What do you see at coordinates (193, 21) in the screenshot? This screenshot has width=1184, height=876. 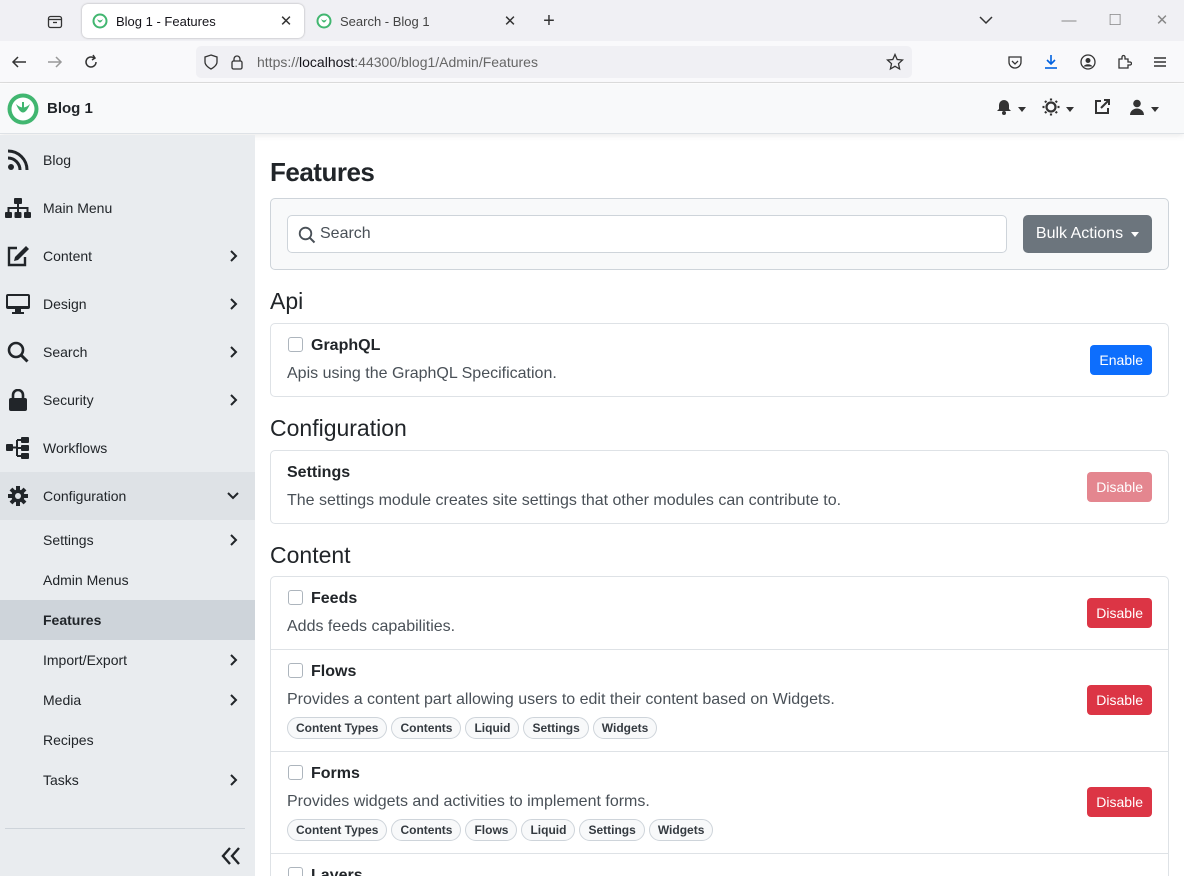 I see `browser-tab-features: Blog 1 - Features ✕` at bounding box center [193, 21].